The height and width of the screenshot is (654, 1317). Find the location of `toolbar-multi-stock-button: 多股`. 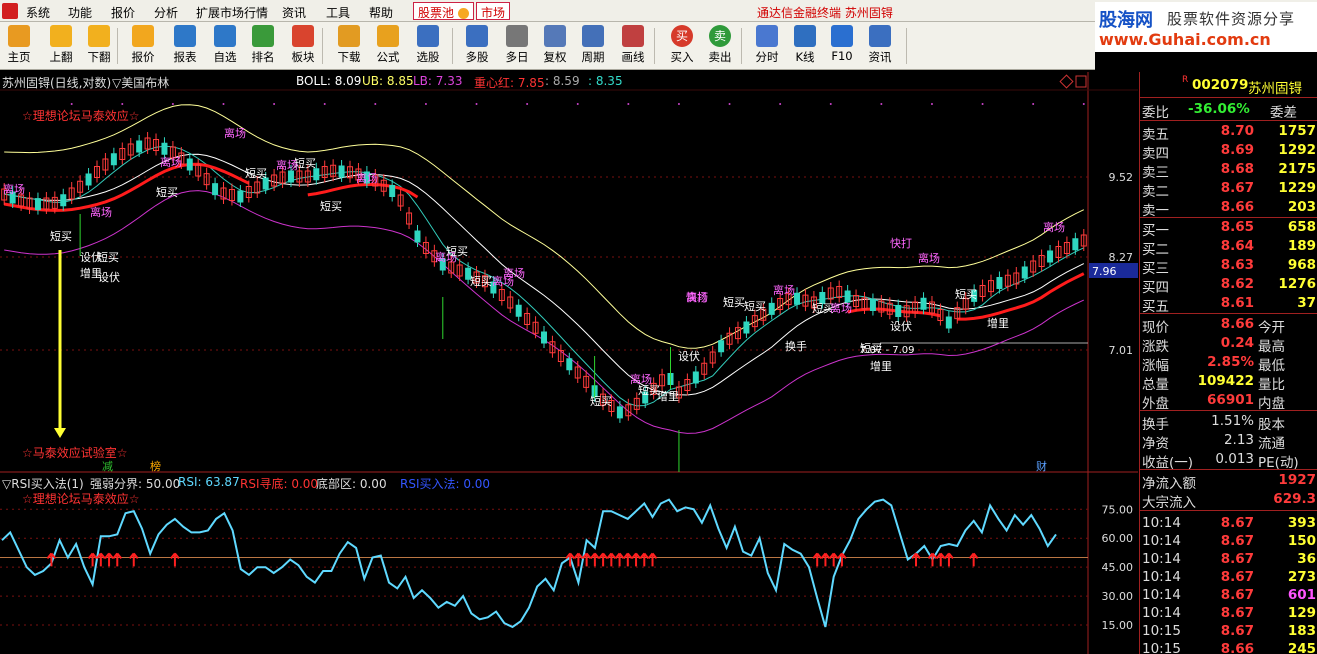

toolbar-multi-stock-button: 多股 is located at coordinates (477, 46).